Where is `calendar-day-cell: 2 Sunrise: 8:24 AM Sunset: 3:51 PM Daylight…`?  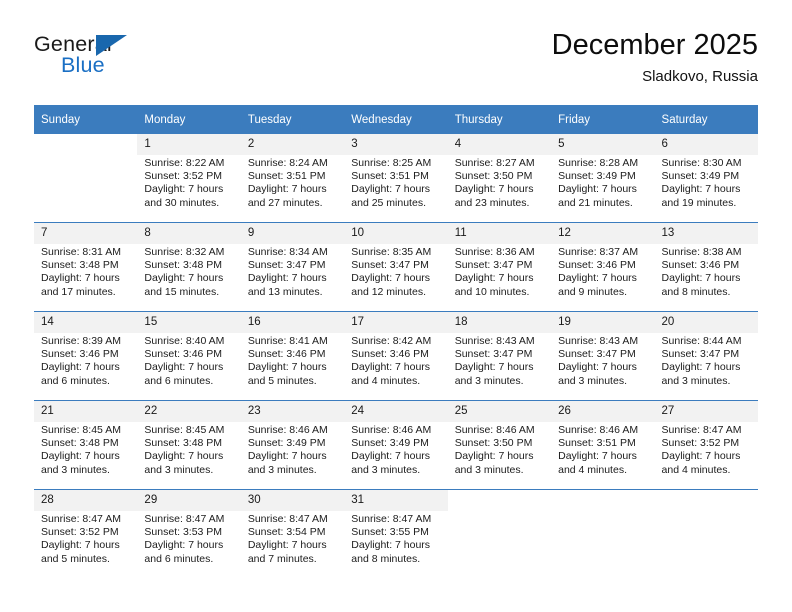 calendar-day-cell: 2 Sunrise: 8:24 AM Sunset: 3:51 PM Daylight… is located at coordinates (292, 178).